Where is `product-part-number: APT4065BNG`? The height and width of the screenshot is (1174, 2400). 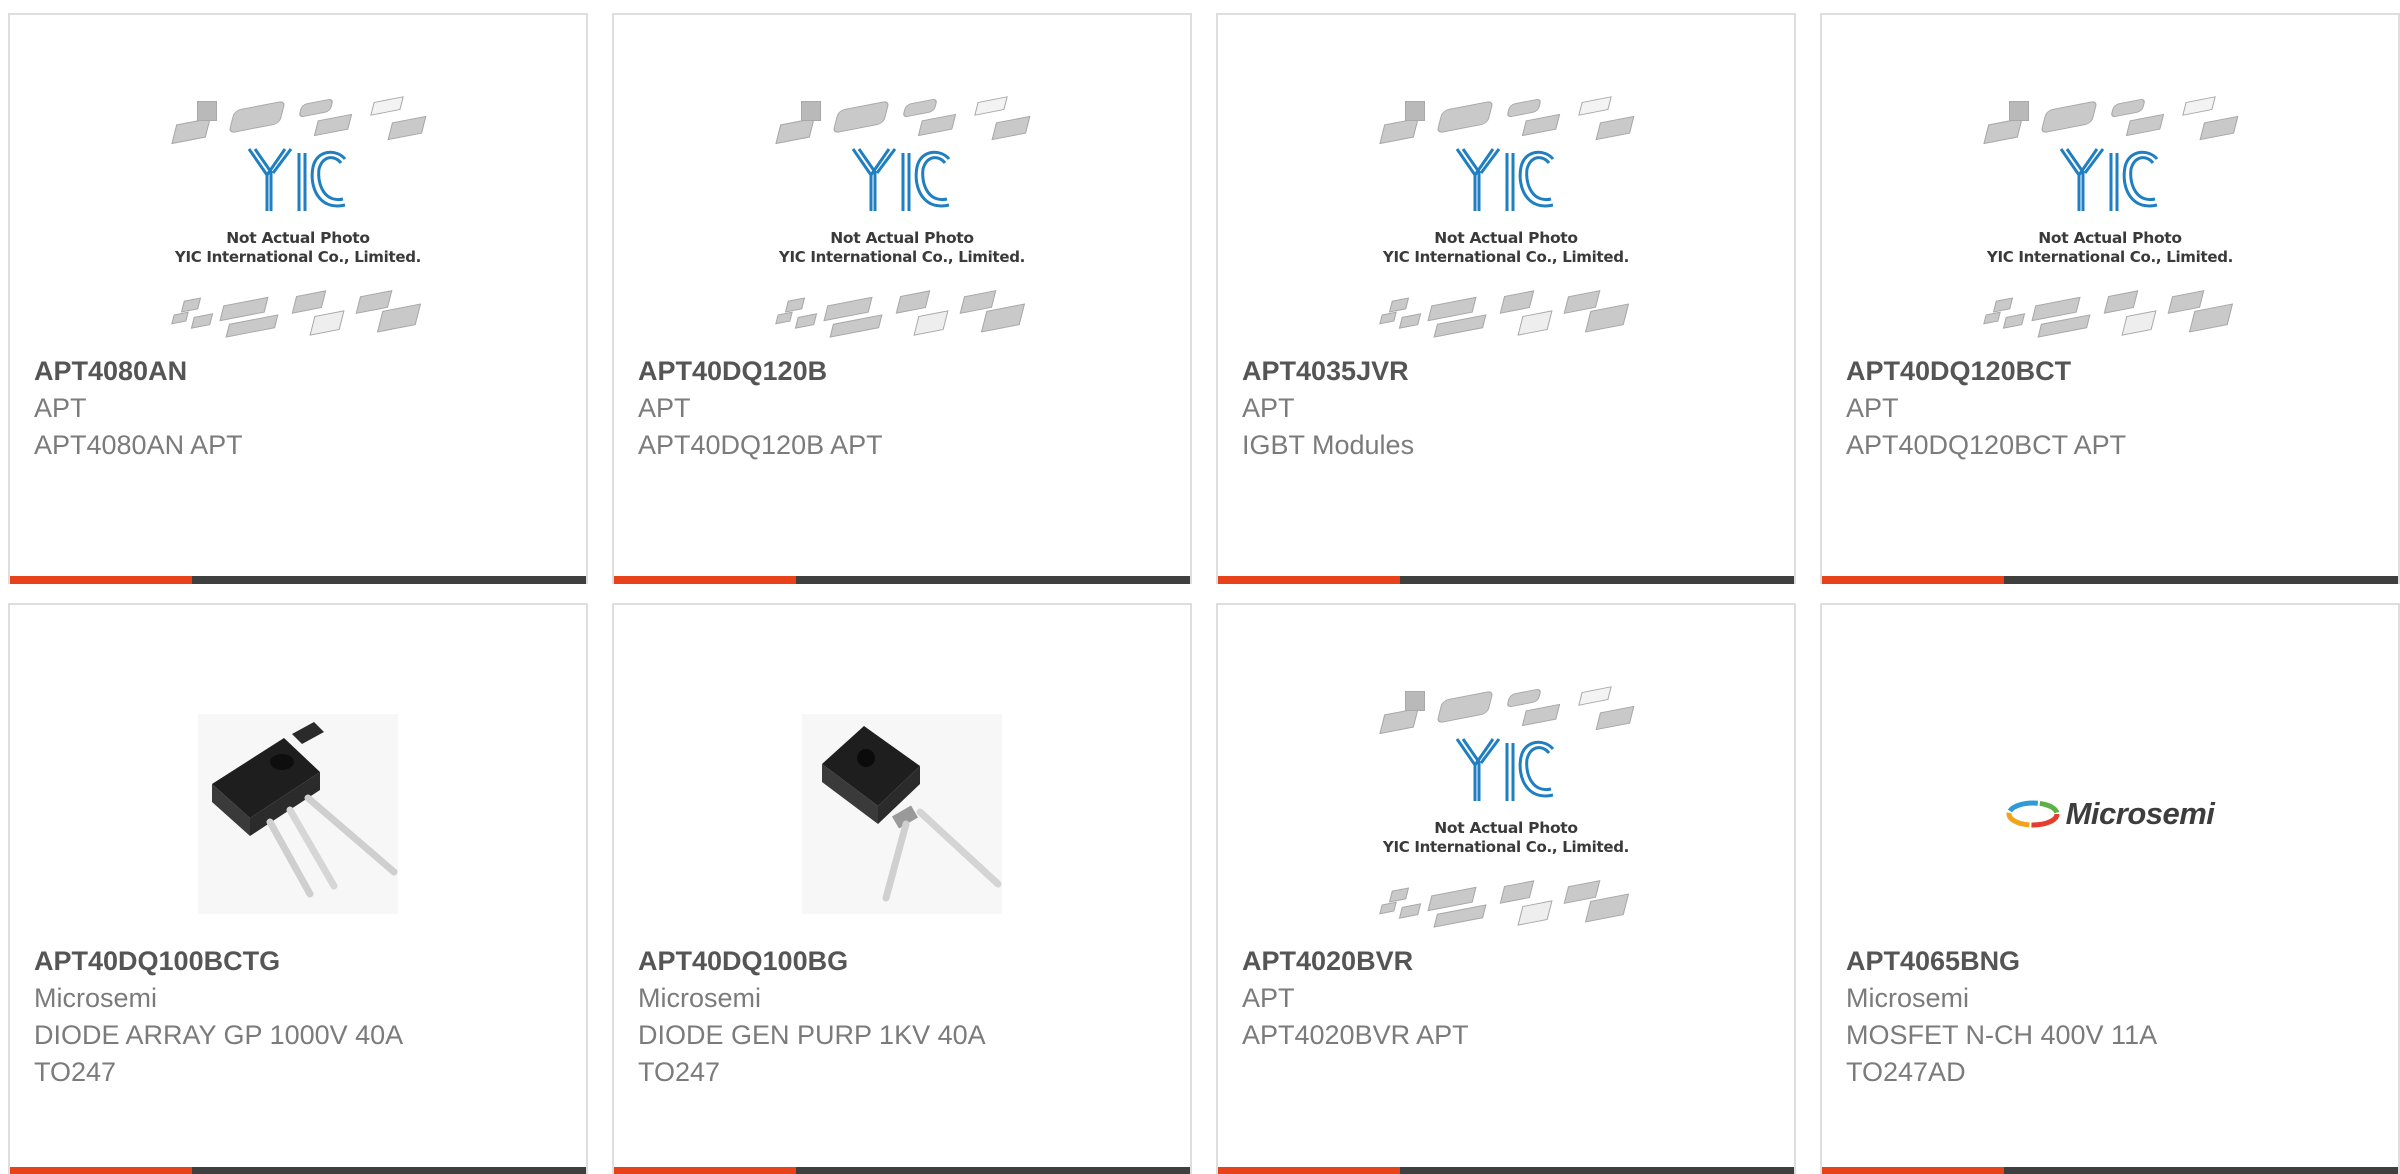 product-part-number: APT4065BNG is located at coordinates (2112, 961).